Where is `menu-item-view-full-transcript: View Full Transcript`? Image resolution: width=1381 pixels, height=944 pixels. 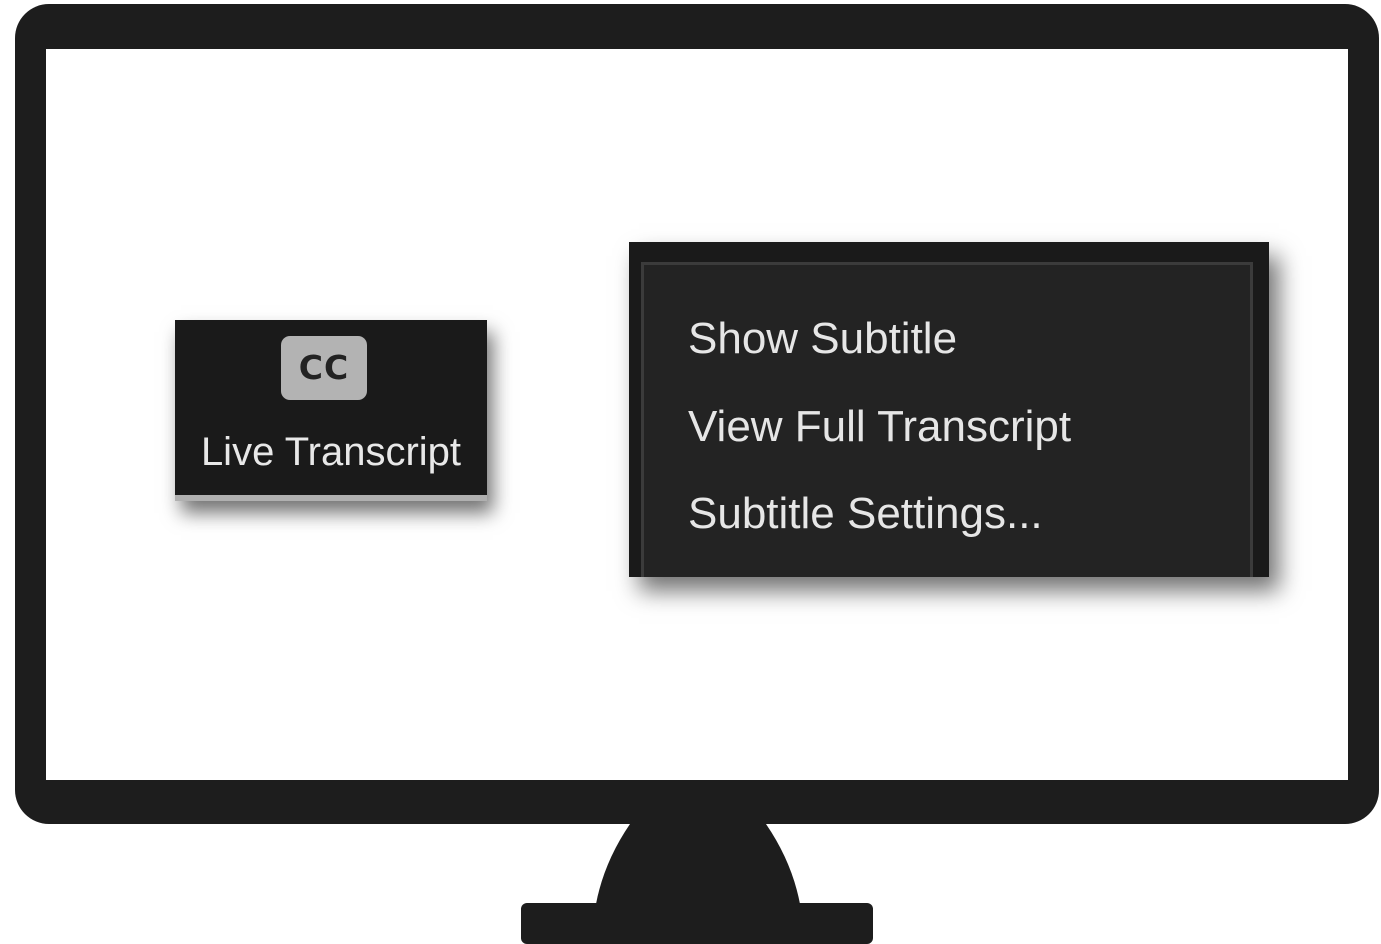
menu-item-view-full-transcript: View Full Transcript is located at coordinates (958, 427).